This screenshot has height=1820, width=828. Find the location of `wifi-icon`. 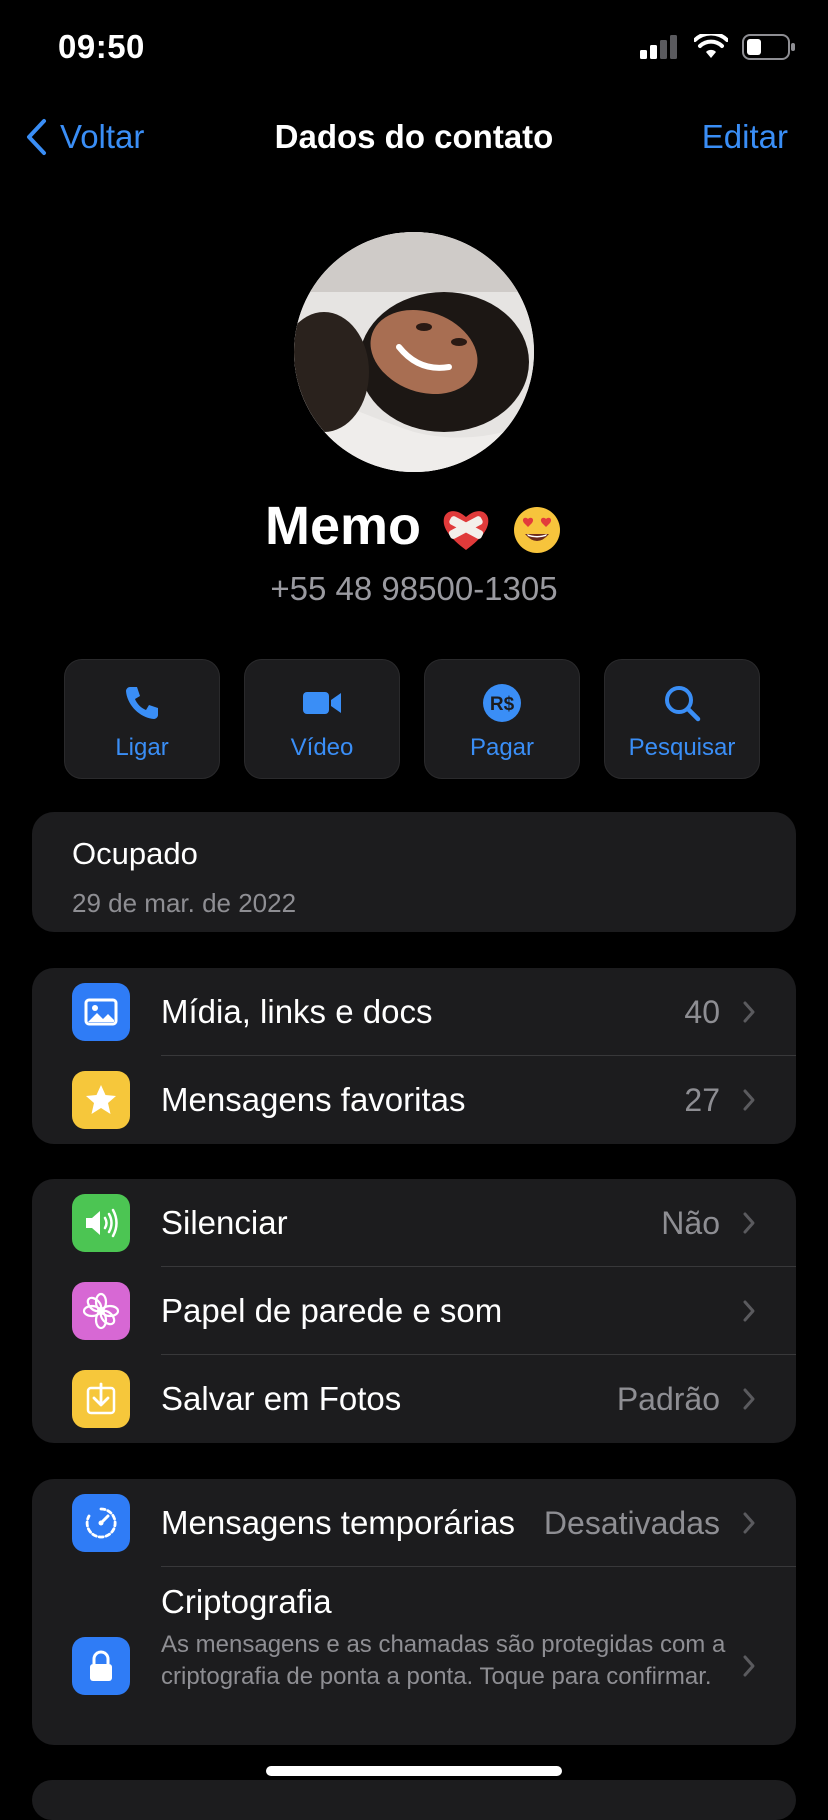

wifi-icon is located at coordinates (711, 46).